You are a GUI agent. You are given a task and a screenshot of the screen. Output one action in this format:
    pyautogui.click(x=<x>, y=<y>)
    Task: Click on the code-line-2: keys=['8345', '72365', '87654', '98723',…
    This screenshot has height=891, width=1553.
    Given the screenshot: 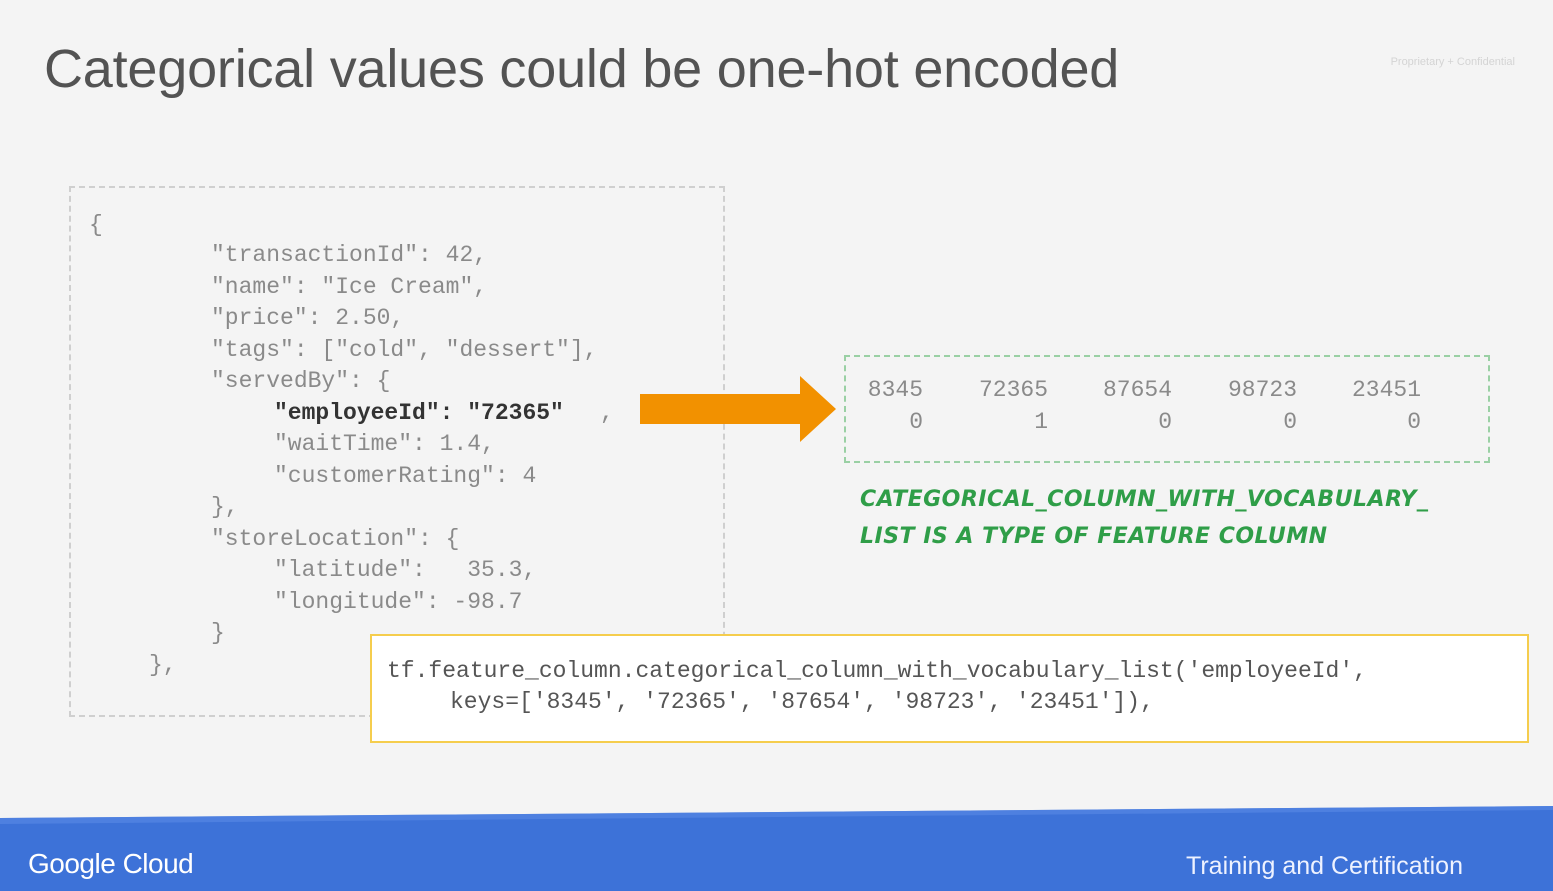 What is the action you would take?
    pyautogui.click(x=802, y=702)
    